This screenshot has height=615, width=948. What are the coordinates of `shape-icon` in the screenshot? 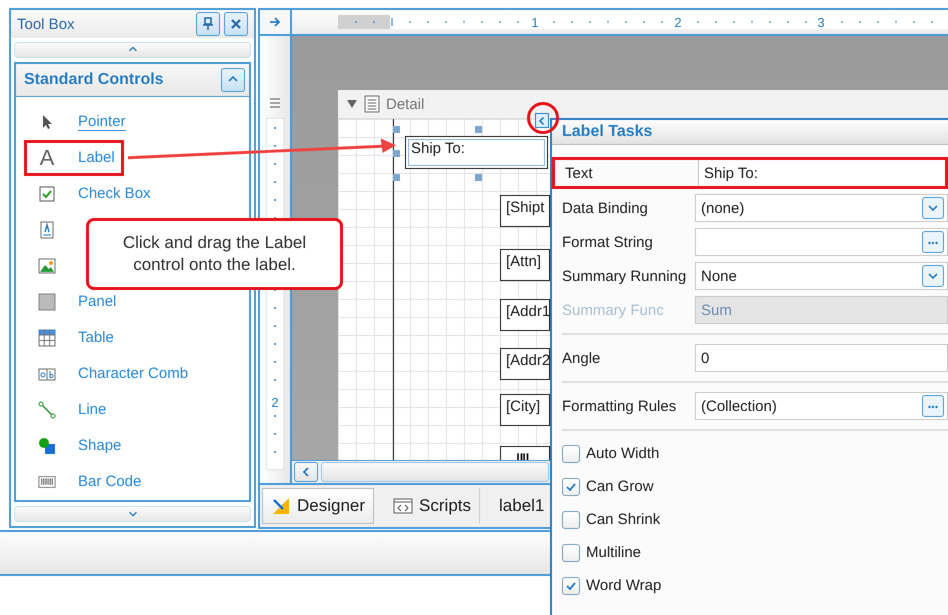 It's located at (47, 446).